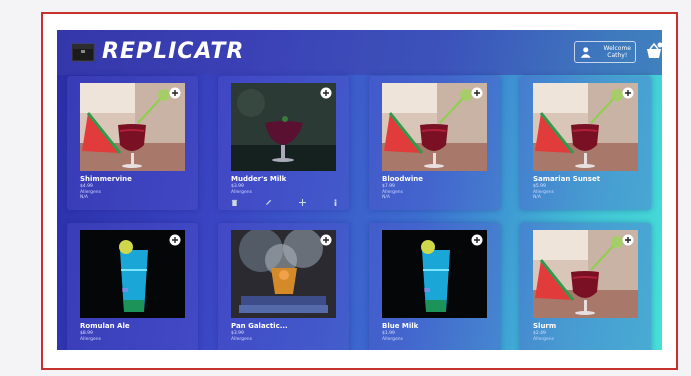 The width and height of the screenshot is (691, 376). Describe the element at coordinates (585, 52) in the screenshot. I see `user-icon` at that location.